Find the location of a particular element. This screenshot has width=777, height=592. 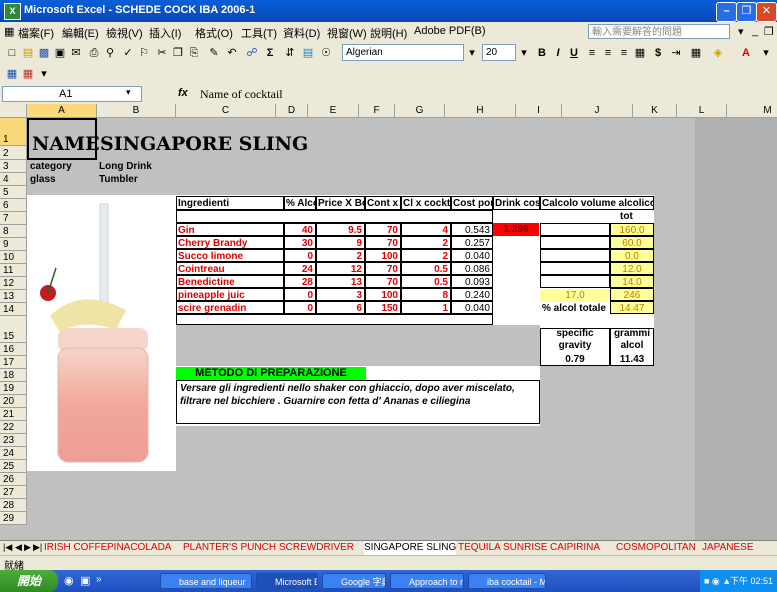

spelling-icon: ✓ is located at coordinates (128, 53).